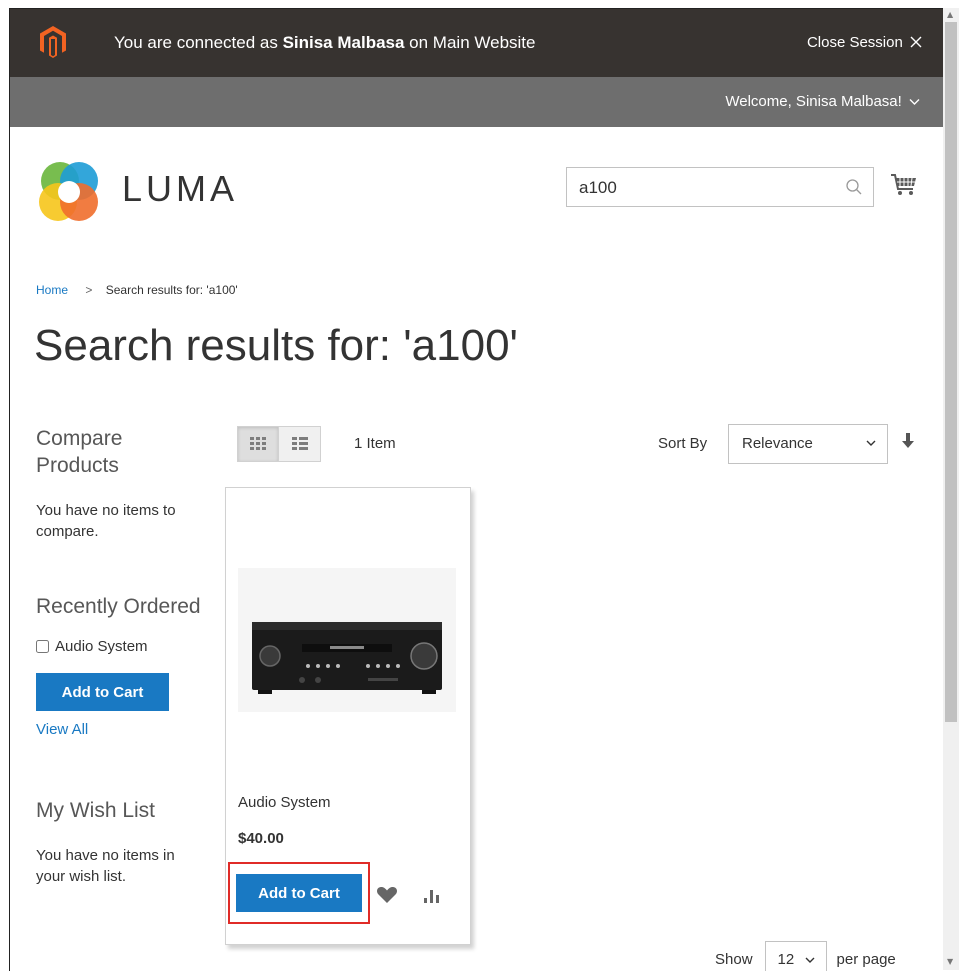 Image resolution: width=959 pixels, height=971 pixels. I want to click on scroll-down-arrow-icon: ▼, so click(950, 961).